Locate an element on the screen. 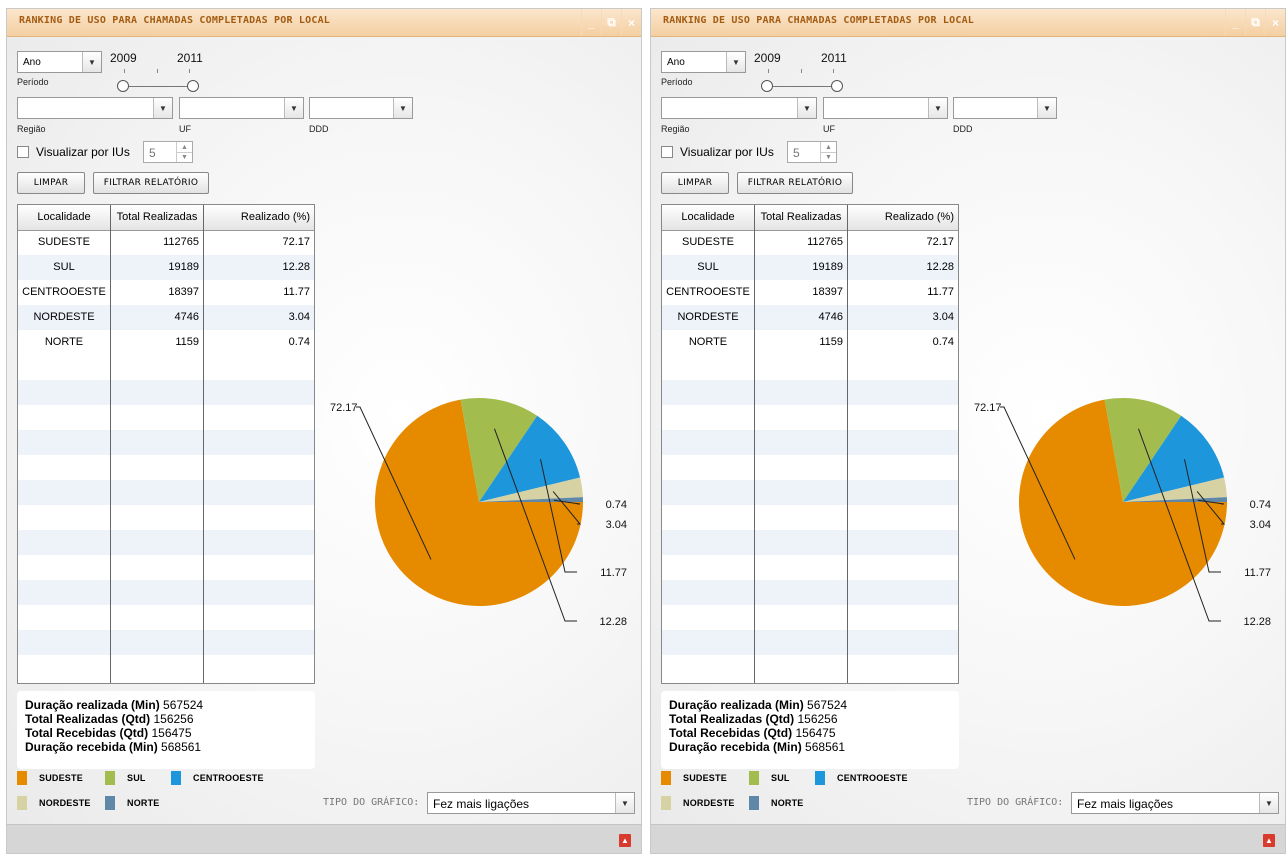 The height and width of the screenshot is (854, 1287). cell-realizado-pct: 11.77 is located at coordinates (296, 292).